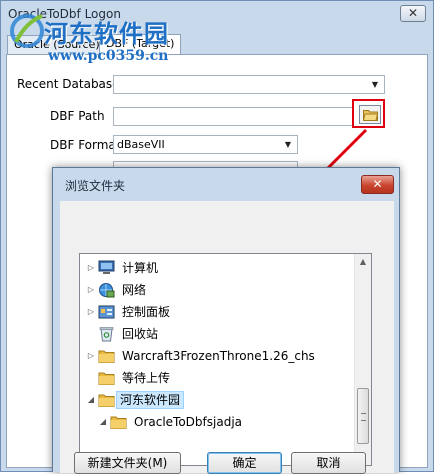 The image size is (434, 474). I want to click on tree-item-label: 河东软件园, so click(150, 400).